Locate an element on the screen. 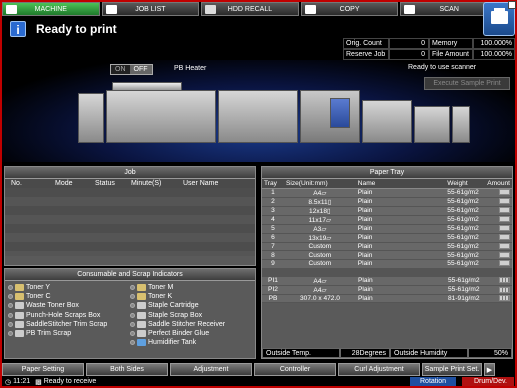 Image resolution: width=517 pixels, height=388 pixels. tab-hdd-recall: HDD RECALL is located at coordinates (250, 9).